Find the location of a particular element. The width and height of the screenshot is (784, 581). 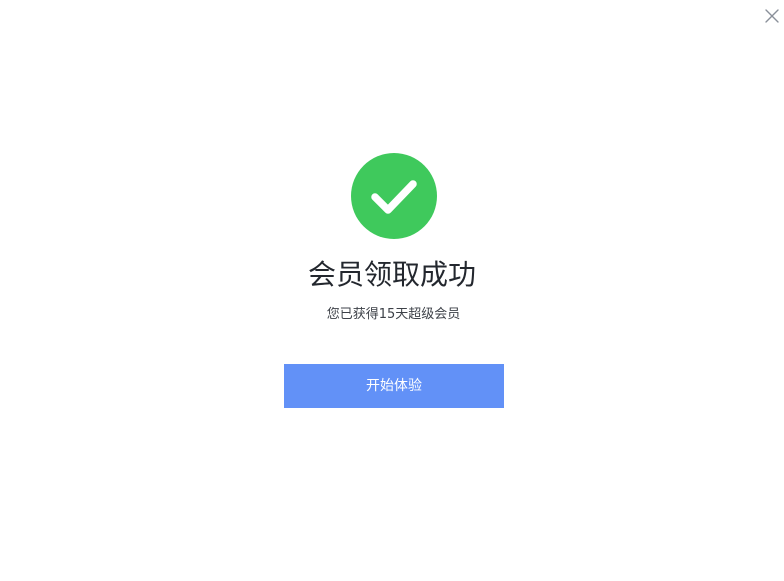

close-button is located at coordinates (772, 16).